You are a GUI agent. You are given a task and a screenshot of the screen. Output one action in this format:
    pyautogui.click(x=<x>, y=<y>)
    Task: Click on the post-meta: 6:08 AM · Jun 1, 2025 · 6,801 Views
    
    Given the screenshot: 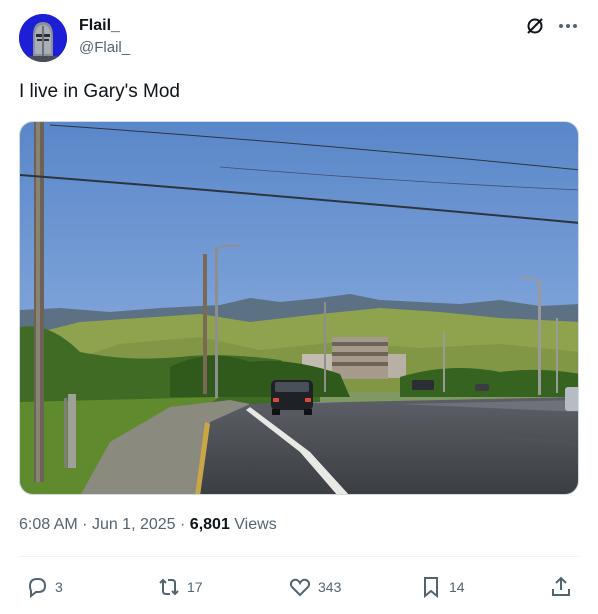 What is the action you would take?
    pyautogui.click(x=148, y=525)
    